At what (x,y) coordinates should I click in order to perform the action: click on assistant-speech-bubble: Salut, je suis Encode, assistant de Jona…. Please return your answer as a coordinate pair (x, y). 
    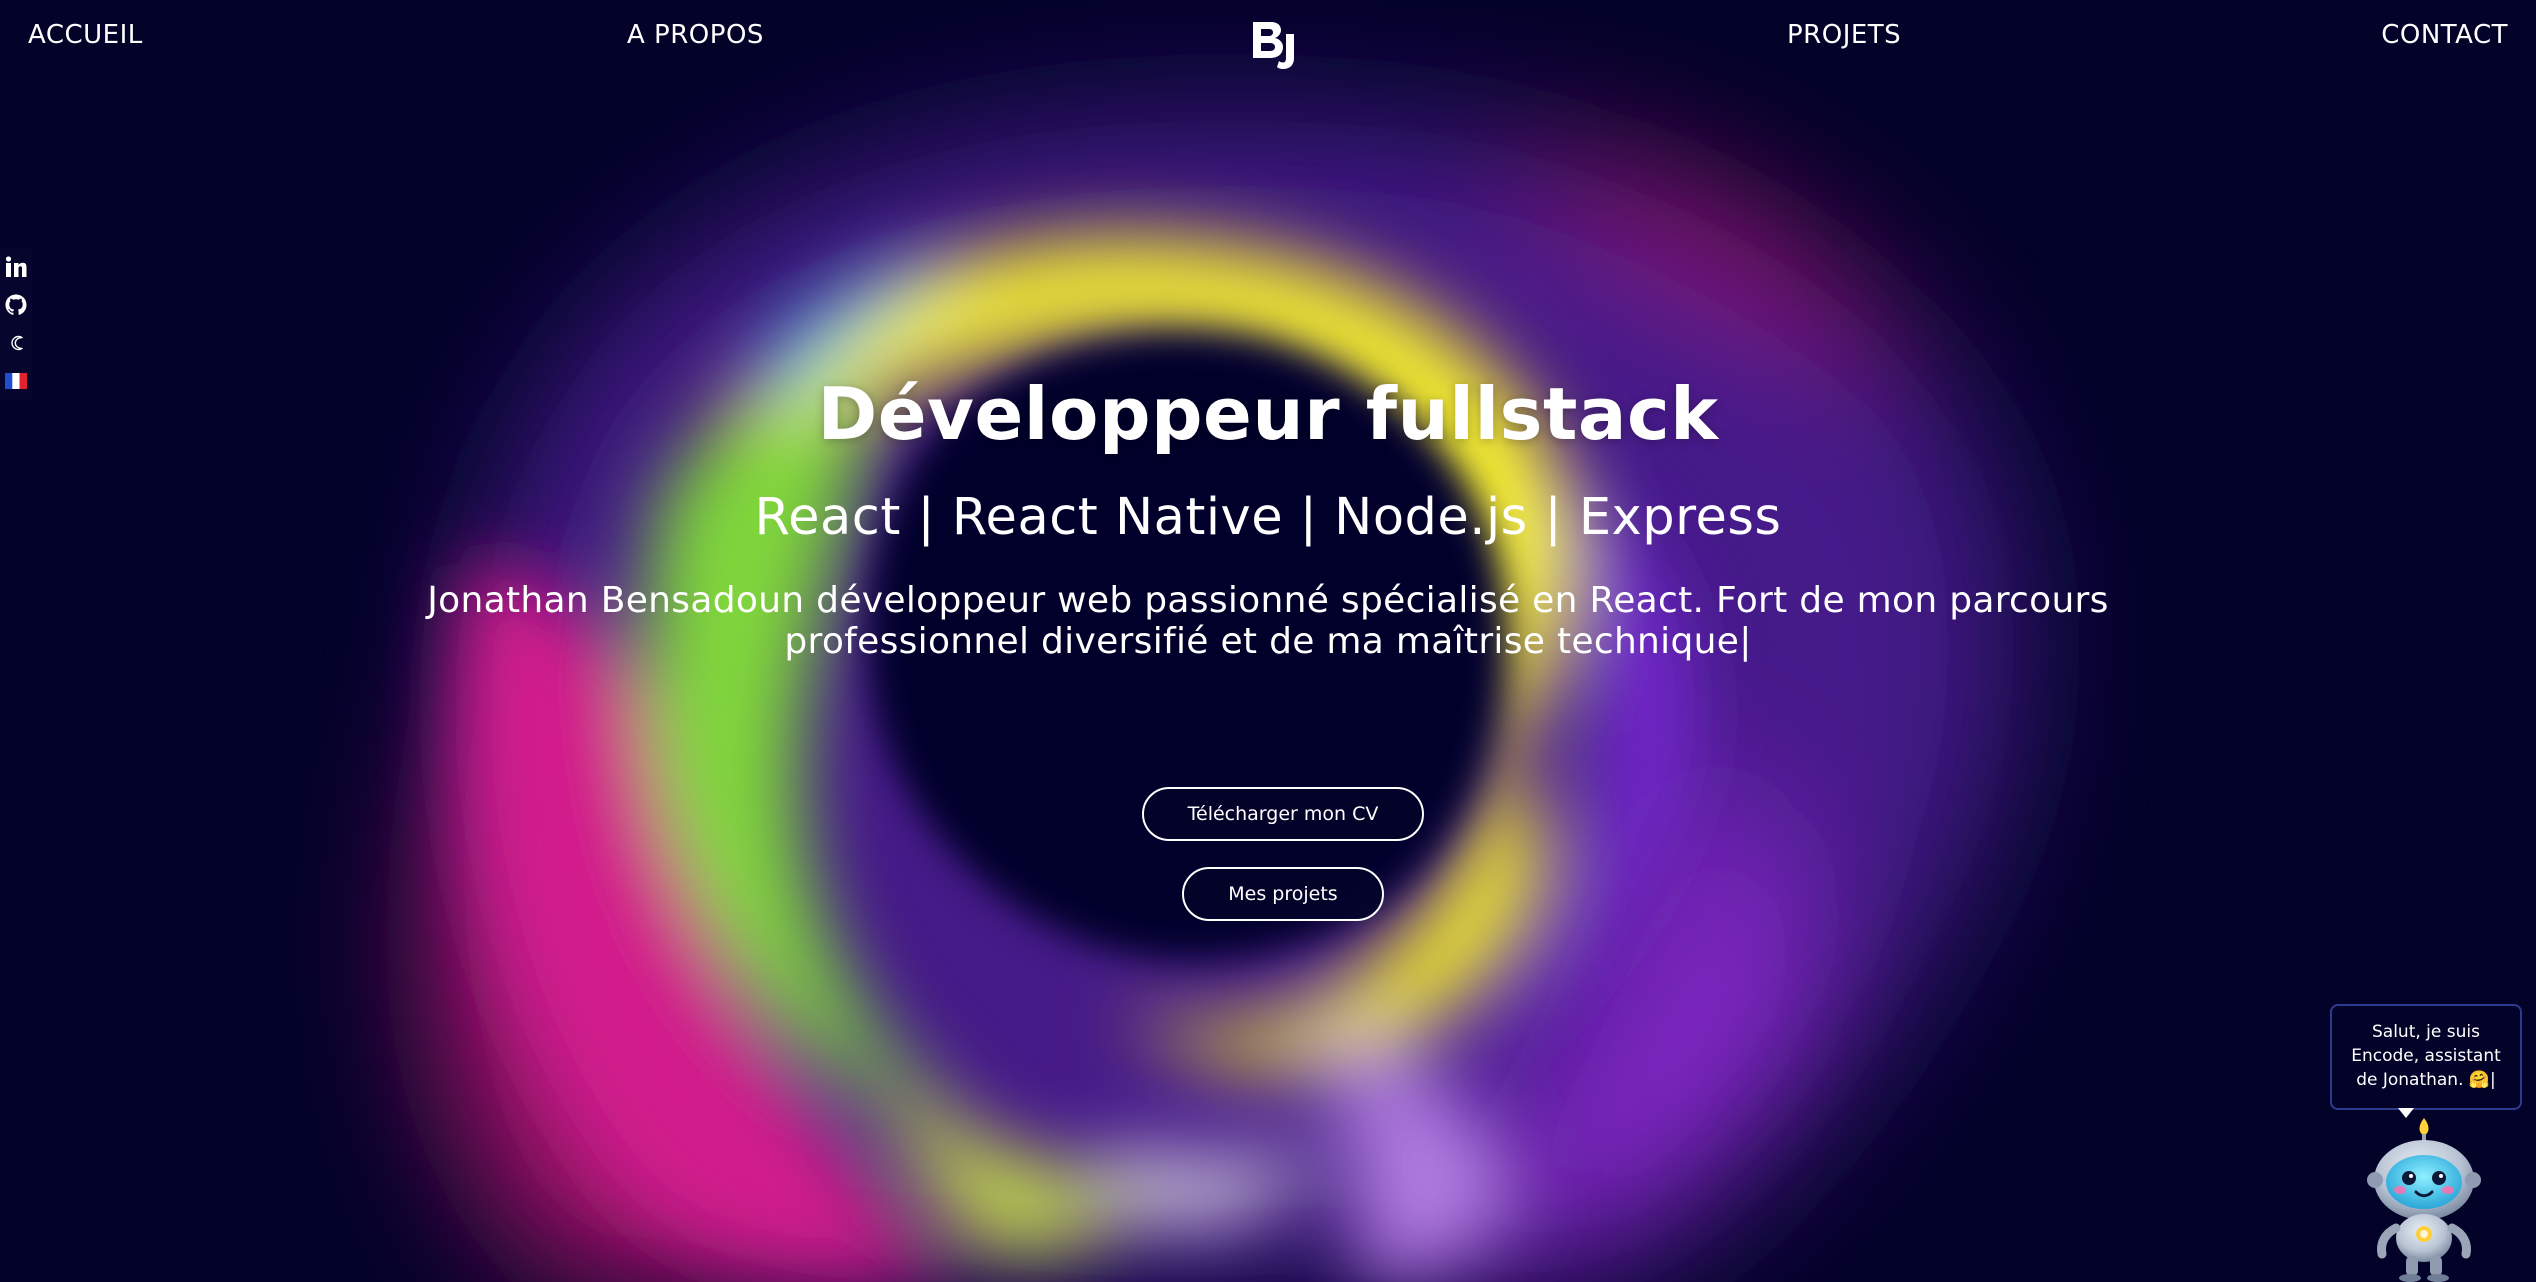
    Looking at the image, I should click on (2426, 1057).